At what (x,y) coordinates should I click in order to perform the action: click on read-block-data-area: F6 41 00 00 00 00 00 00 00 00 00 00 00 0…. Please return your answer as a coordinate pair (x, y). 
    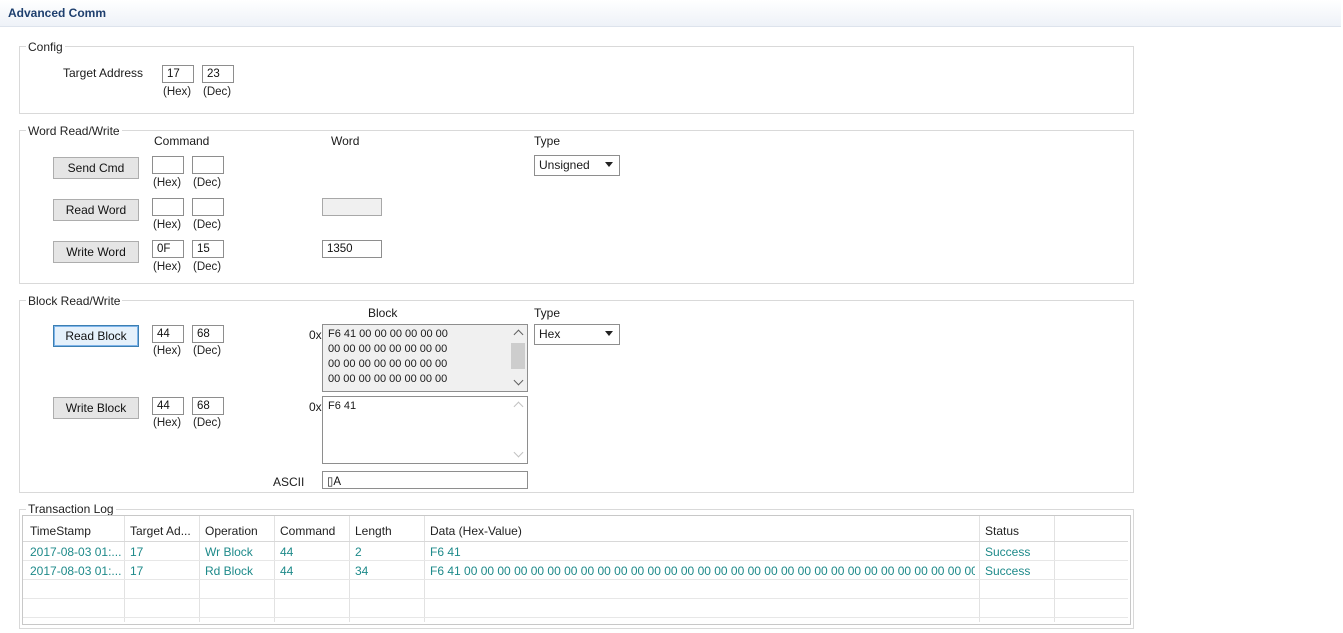
    Looking at the image, I should click on (425, 358).